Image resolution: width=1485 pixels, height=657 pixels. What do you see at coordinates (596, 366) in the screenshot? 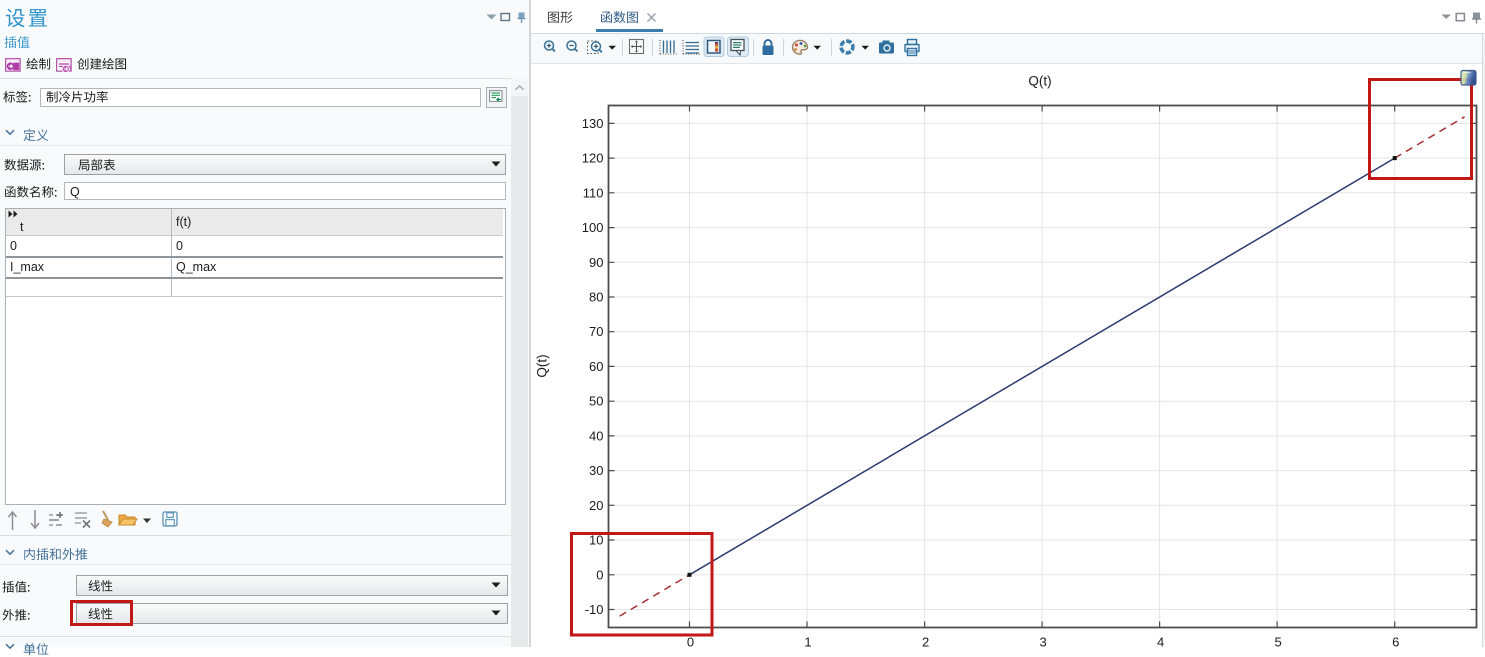
I see `svg-text: 60` at bounding box center [596, 366].